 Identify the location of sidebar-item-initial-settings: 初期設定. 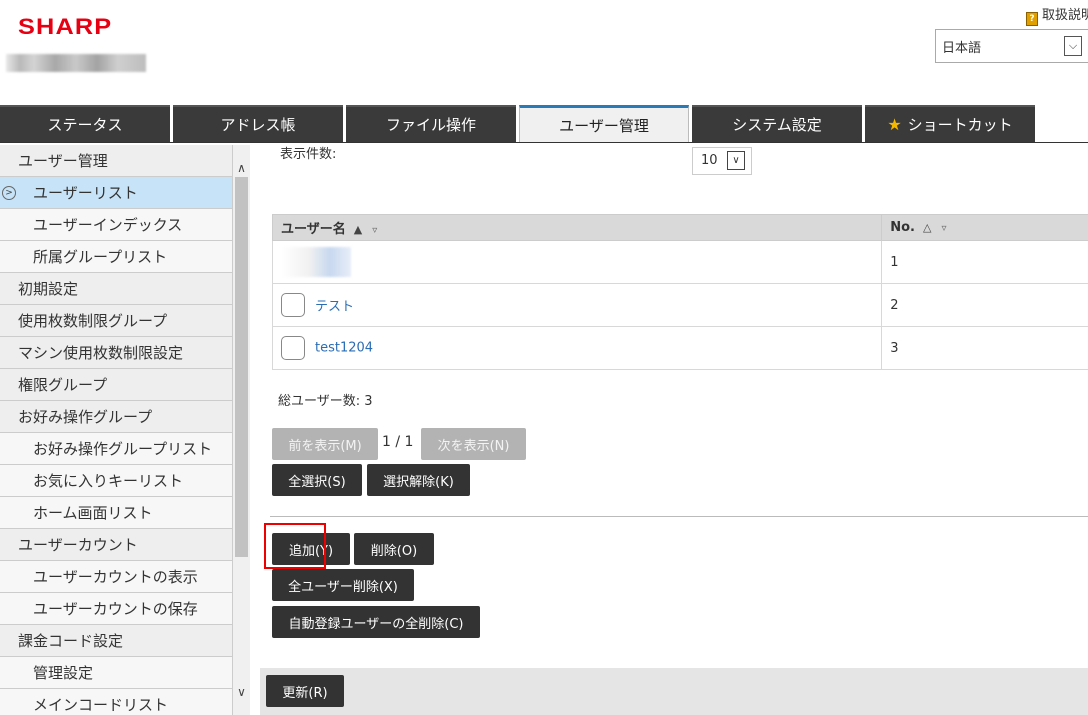
(116, 289).